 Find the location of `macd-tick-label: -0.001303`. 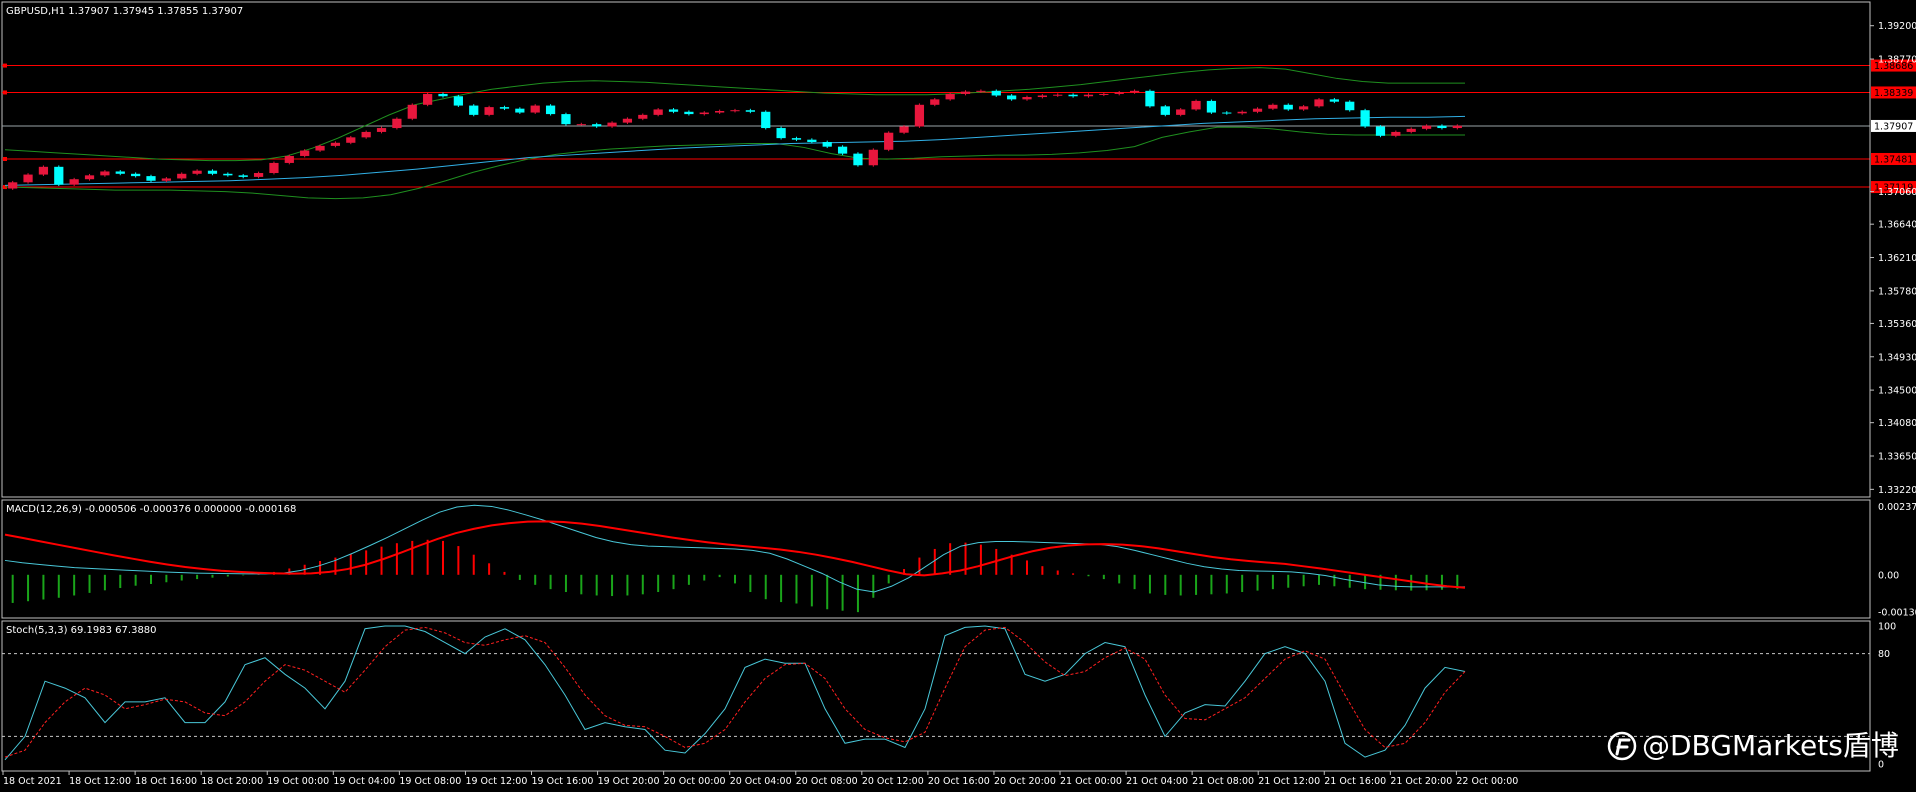

macd-tick-label: -0.001303 is located at coordinates (1897, 613).